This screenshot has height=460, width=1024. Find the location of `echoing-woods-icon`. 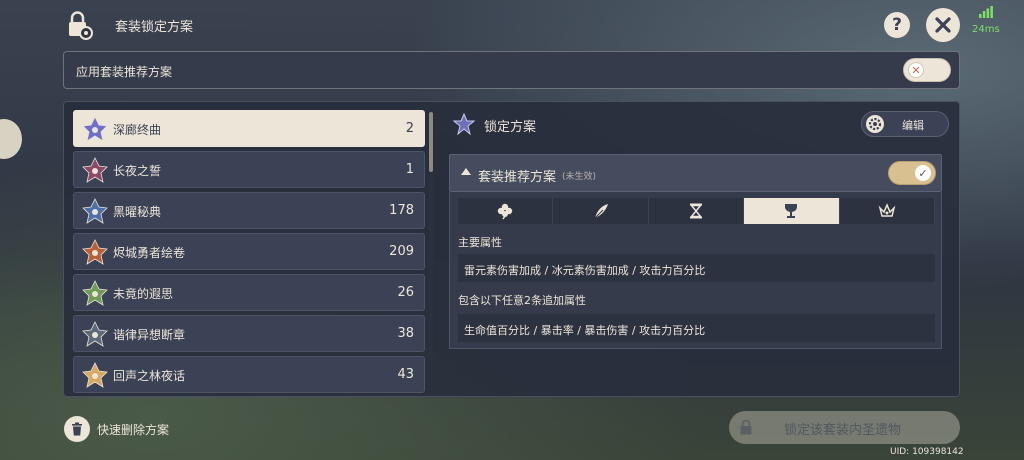

echoing-woods-icon is located at coordinates (95, 375).